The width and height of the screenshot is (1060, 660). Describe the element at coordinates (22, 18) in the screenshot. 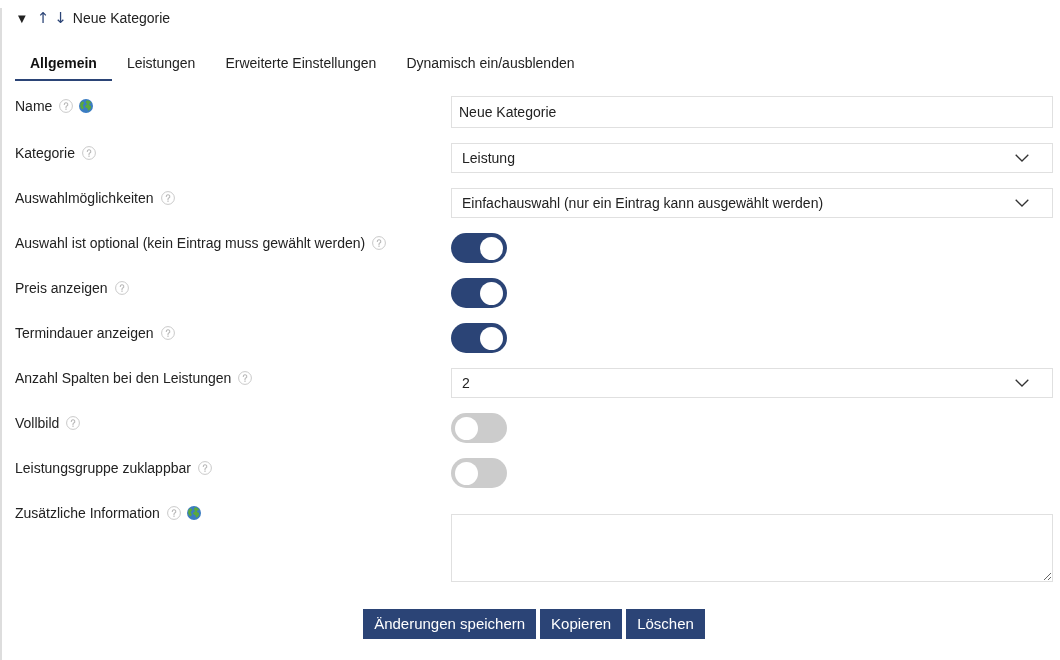

I see `collapse-toggle: ▼` at that location.